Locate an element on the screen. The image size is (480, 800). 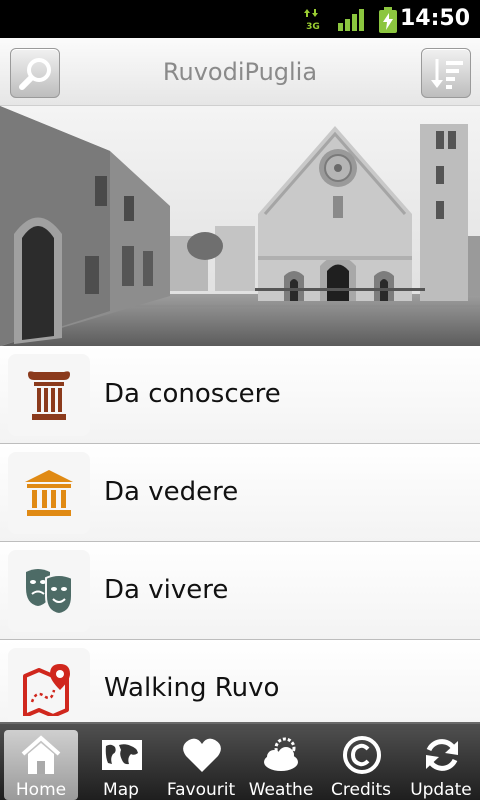
svg-text: 3G is located at coordinates (313, 26).